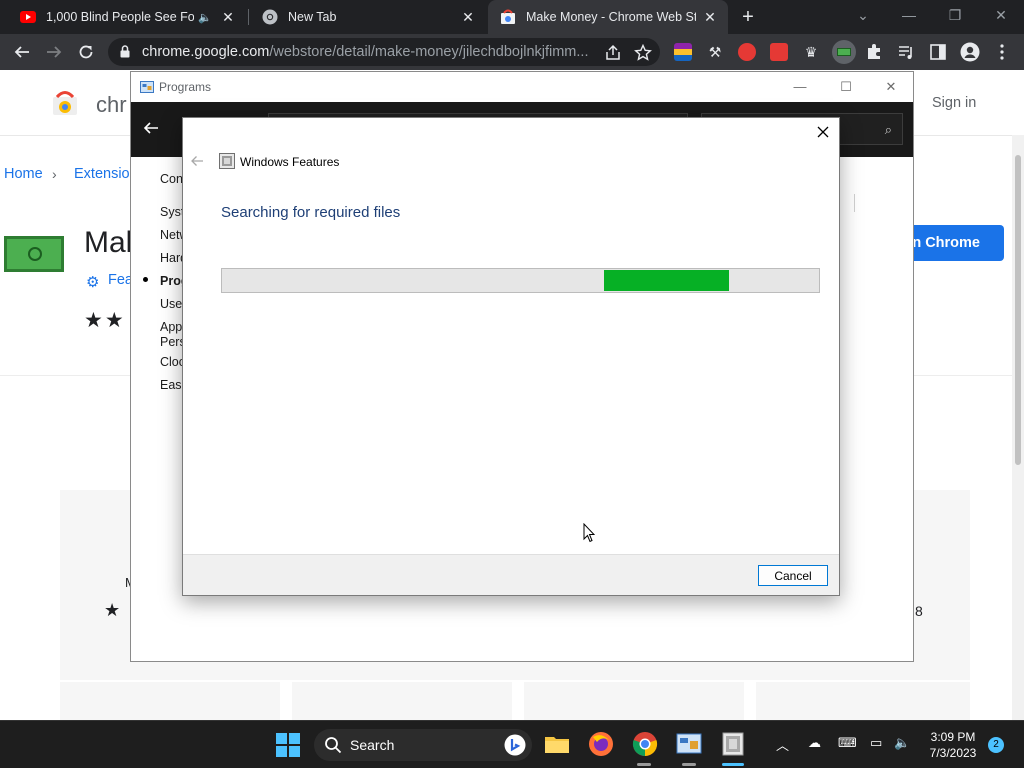  I want to click on add-to-chrome-label: n Chrome, so click(946, 243).